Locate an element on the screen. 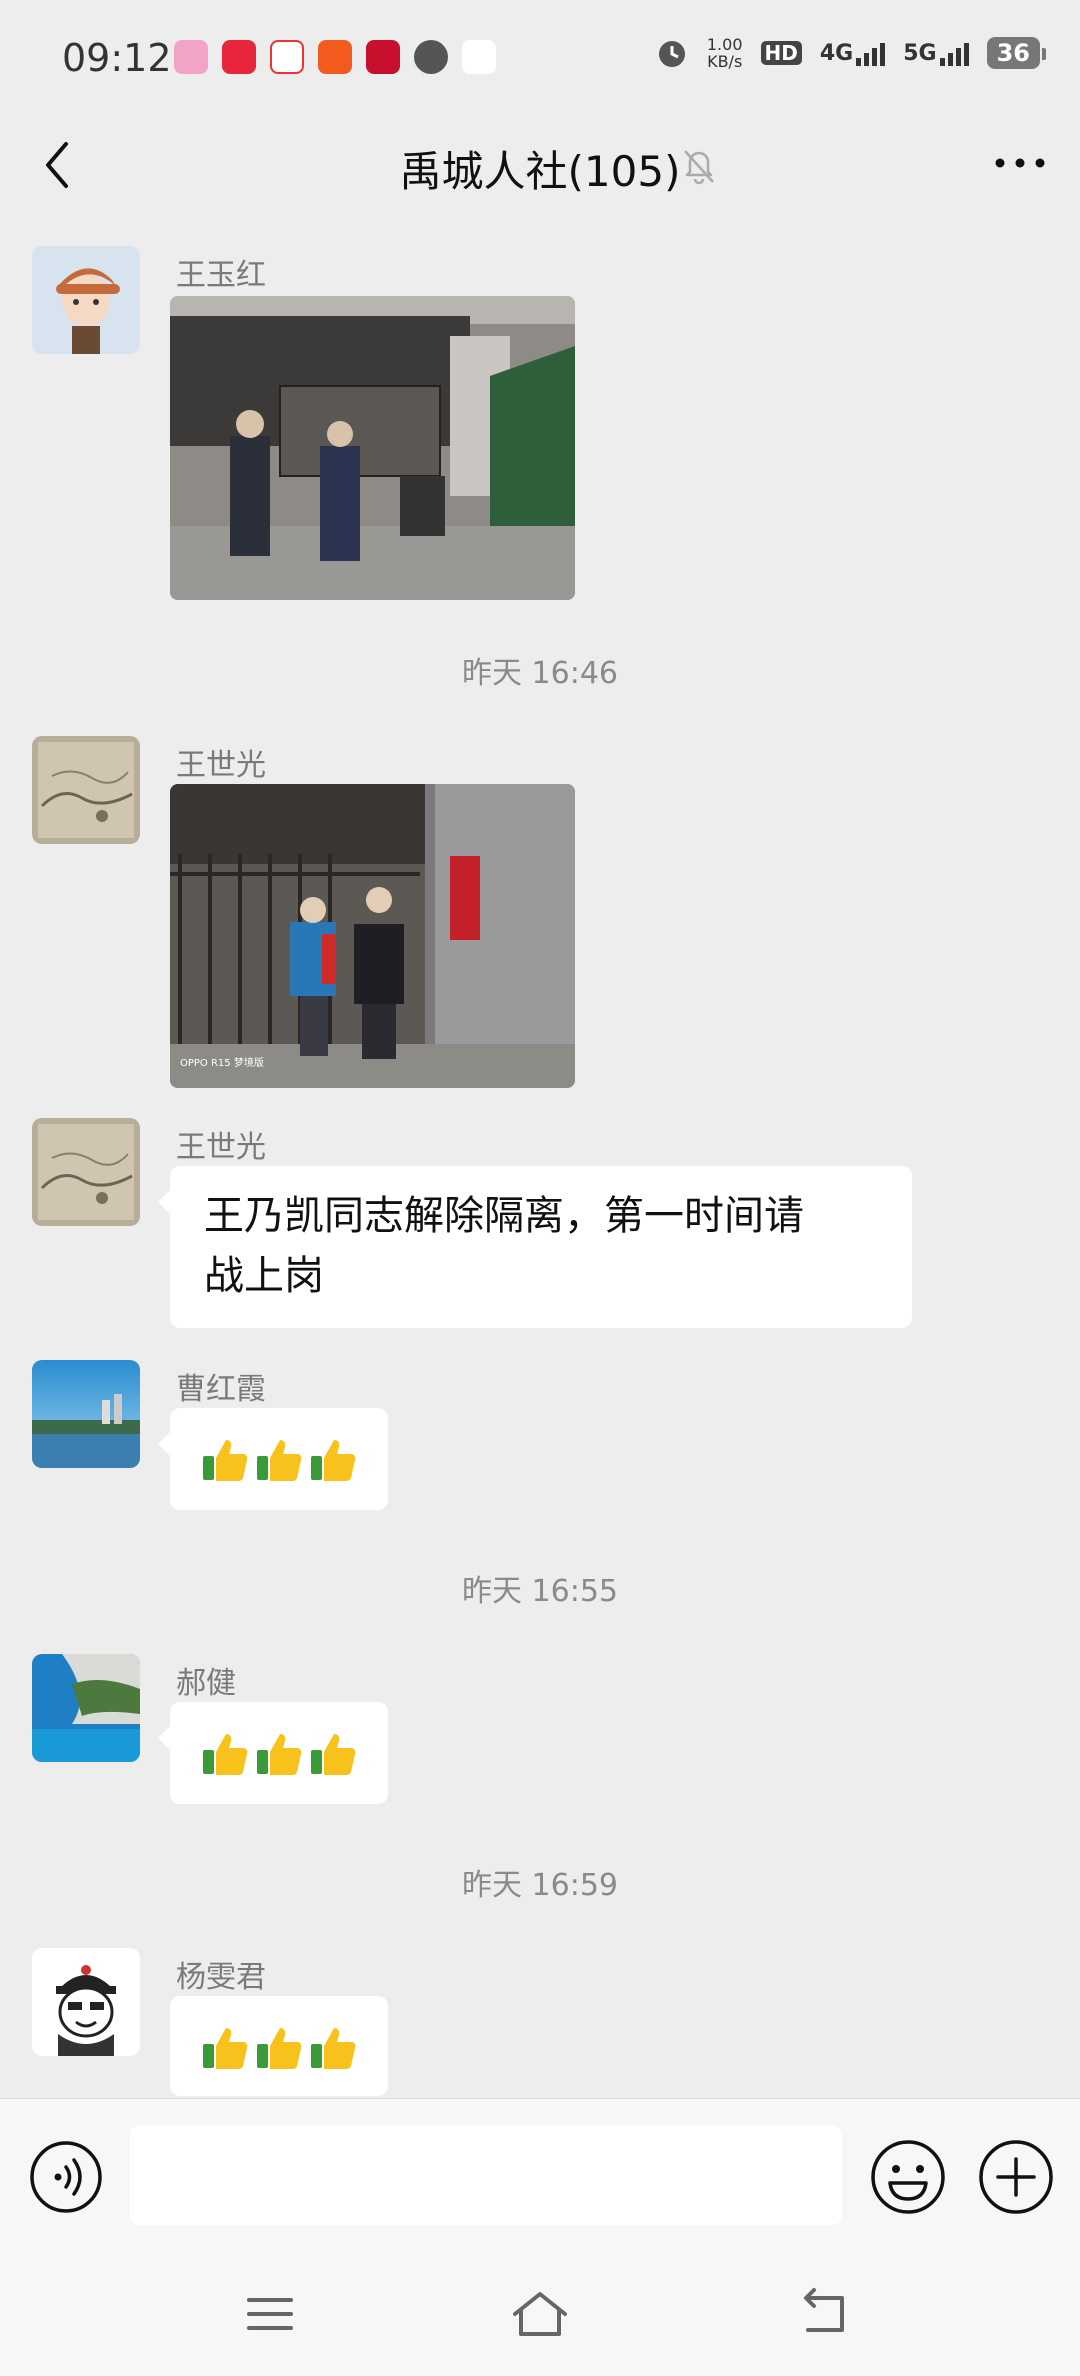  input-bar is located at coordinates (540, 2180).